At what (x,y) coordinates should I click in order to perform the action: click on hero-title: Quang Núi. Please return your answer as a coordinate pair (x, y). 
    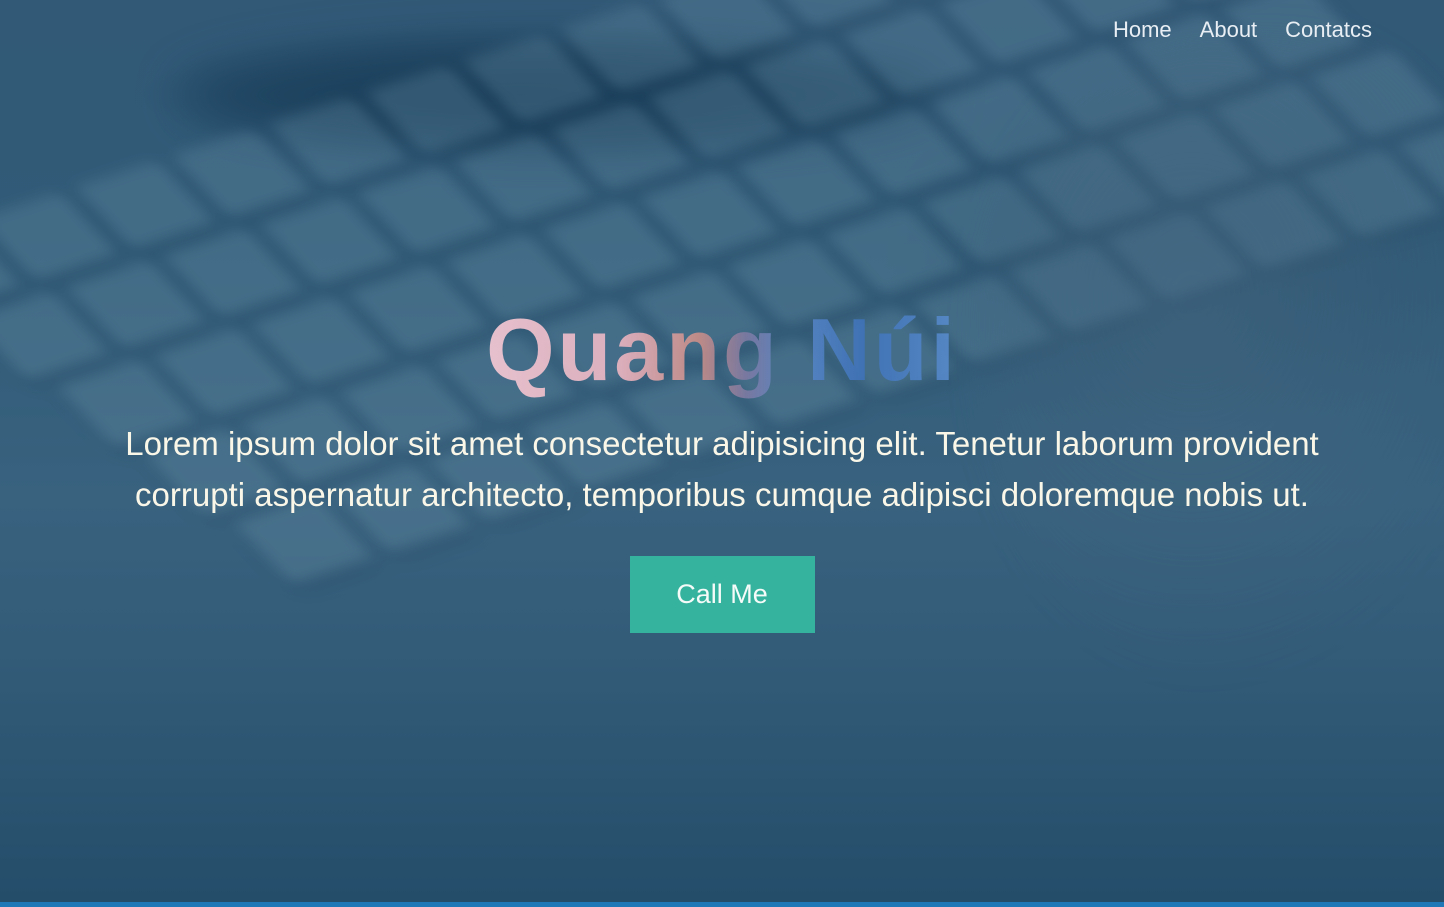
    Looking at the image, I should click on (722, 349).